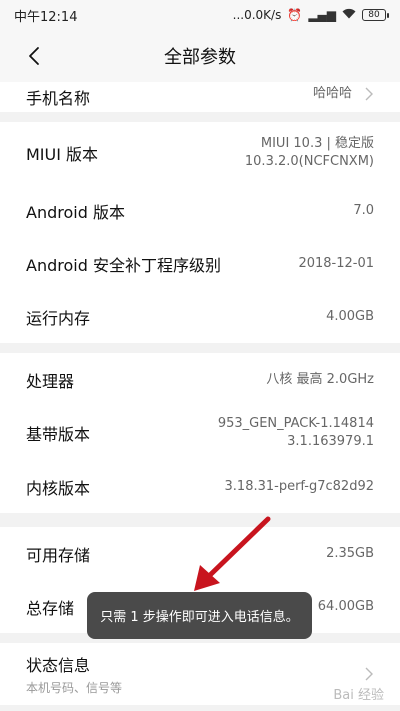 The height and width of the screenshot is (711, 400). I want to click on device-name-label: 手机名称, so click(58, 98).